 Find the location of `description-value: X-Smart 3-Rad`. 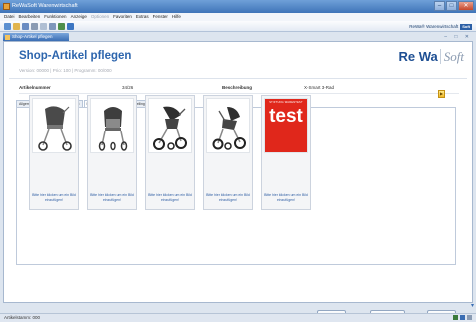

description-value: X-Smart 3-Rad is located at coordinates (319, 87).